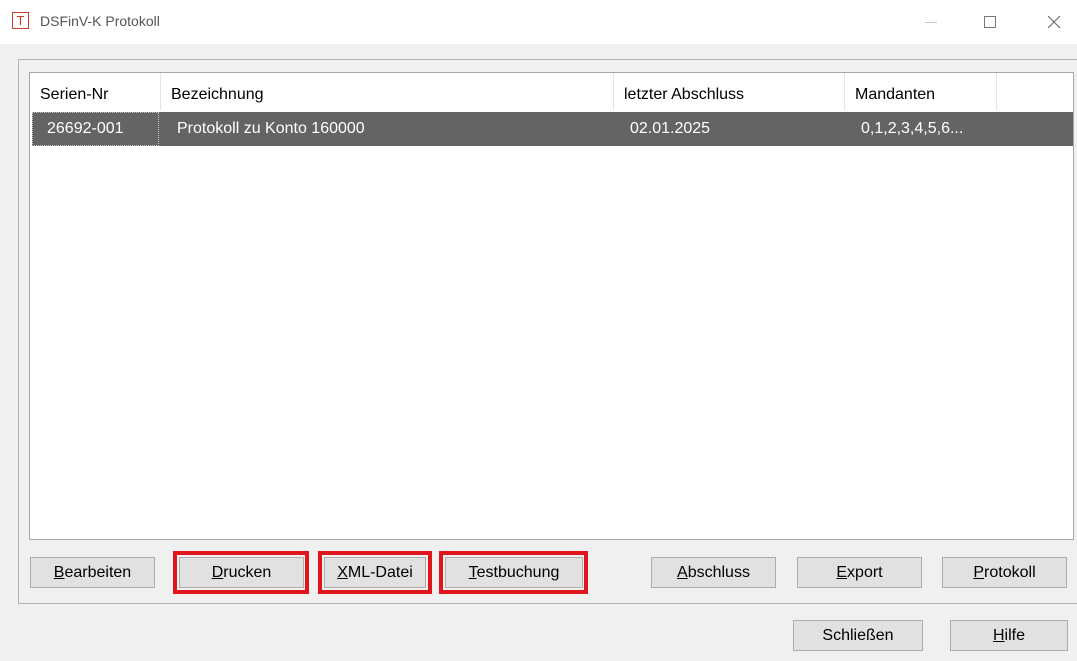 The height and width of the screenshot is (661, 1077). What do you see at coordinates (729, 91) in the screenshot?
I see `column-header-letzter-abschluss: letzter Abschluss` at bounding box center [729, 91].